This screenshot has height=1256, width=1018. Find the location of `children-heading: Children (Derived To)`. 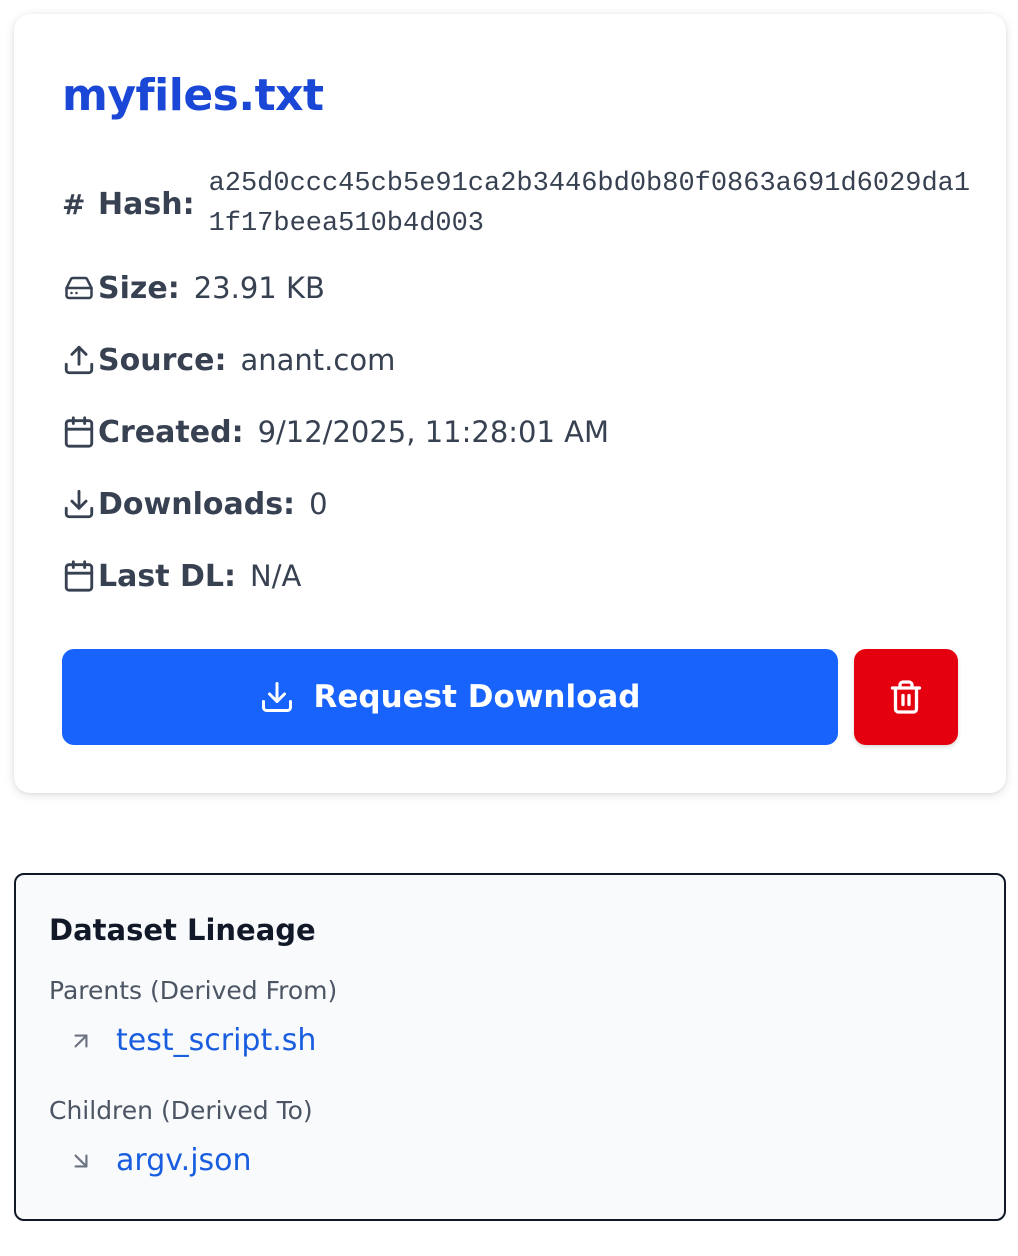

children-heading: Children (Derived To) is located at coordinates (181, 1110).